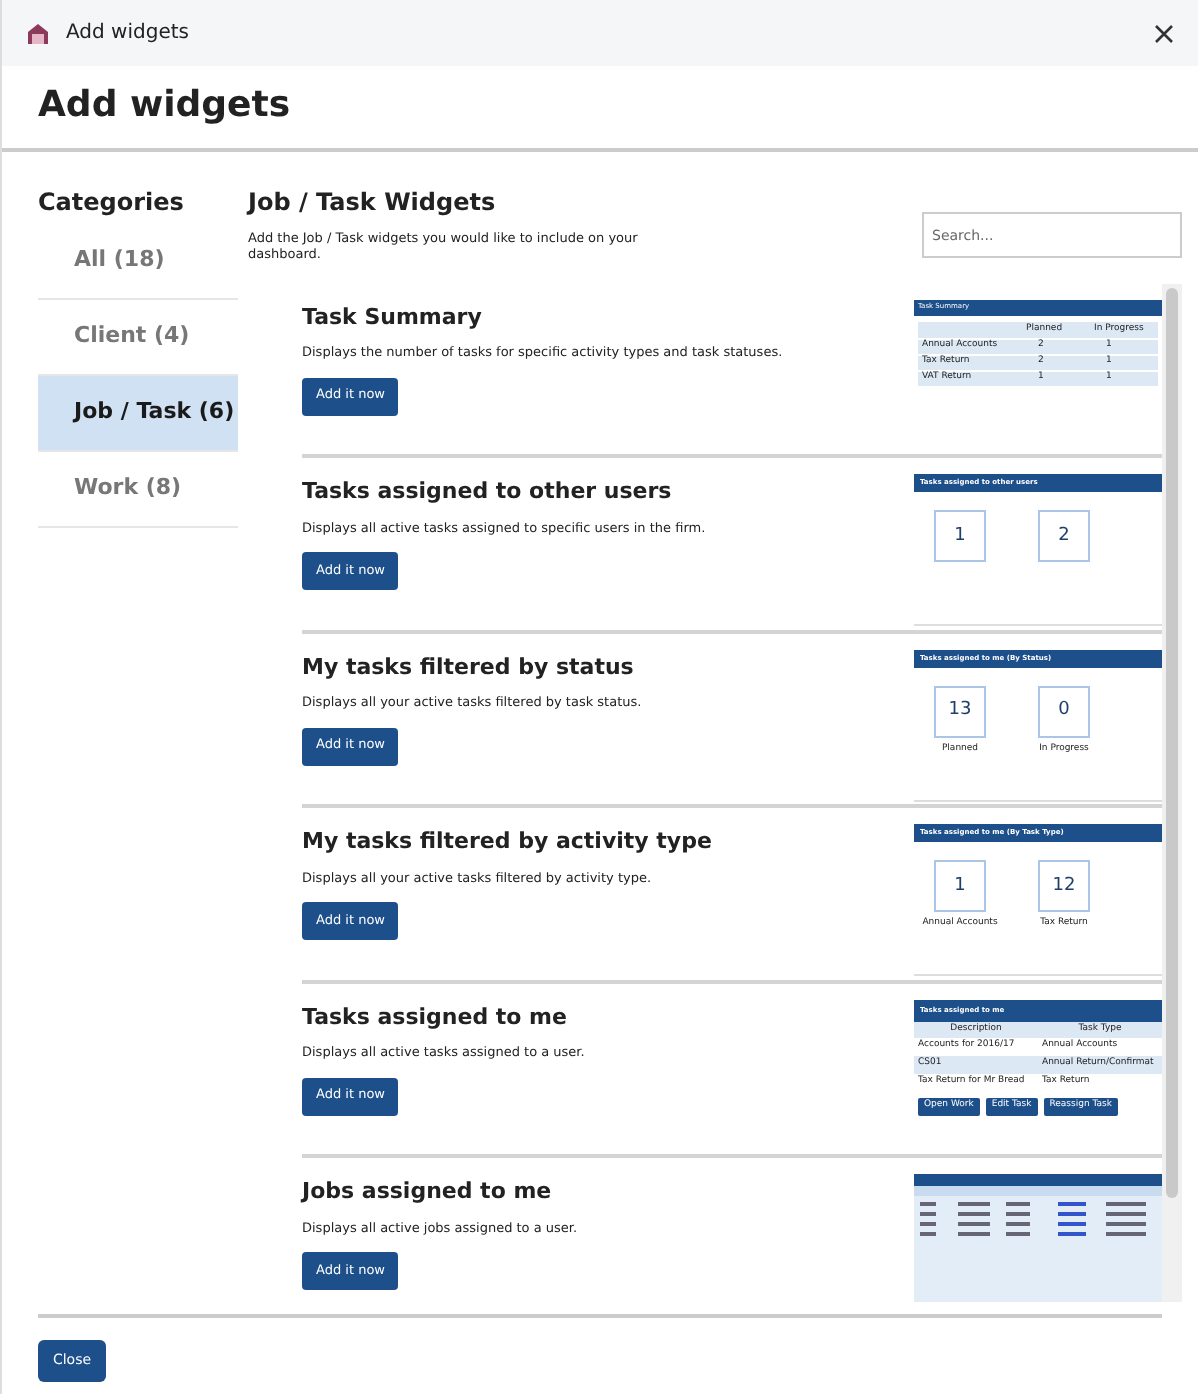 This screenshot has height=1394, width=1198. I want to click on widget-title: Tasks assigned to other users, so click(488, 492).